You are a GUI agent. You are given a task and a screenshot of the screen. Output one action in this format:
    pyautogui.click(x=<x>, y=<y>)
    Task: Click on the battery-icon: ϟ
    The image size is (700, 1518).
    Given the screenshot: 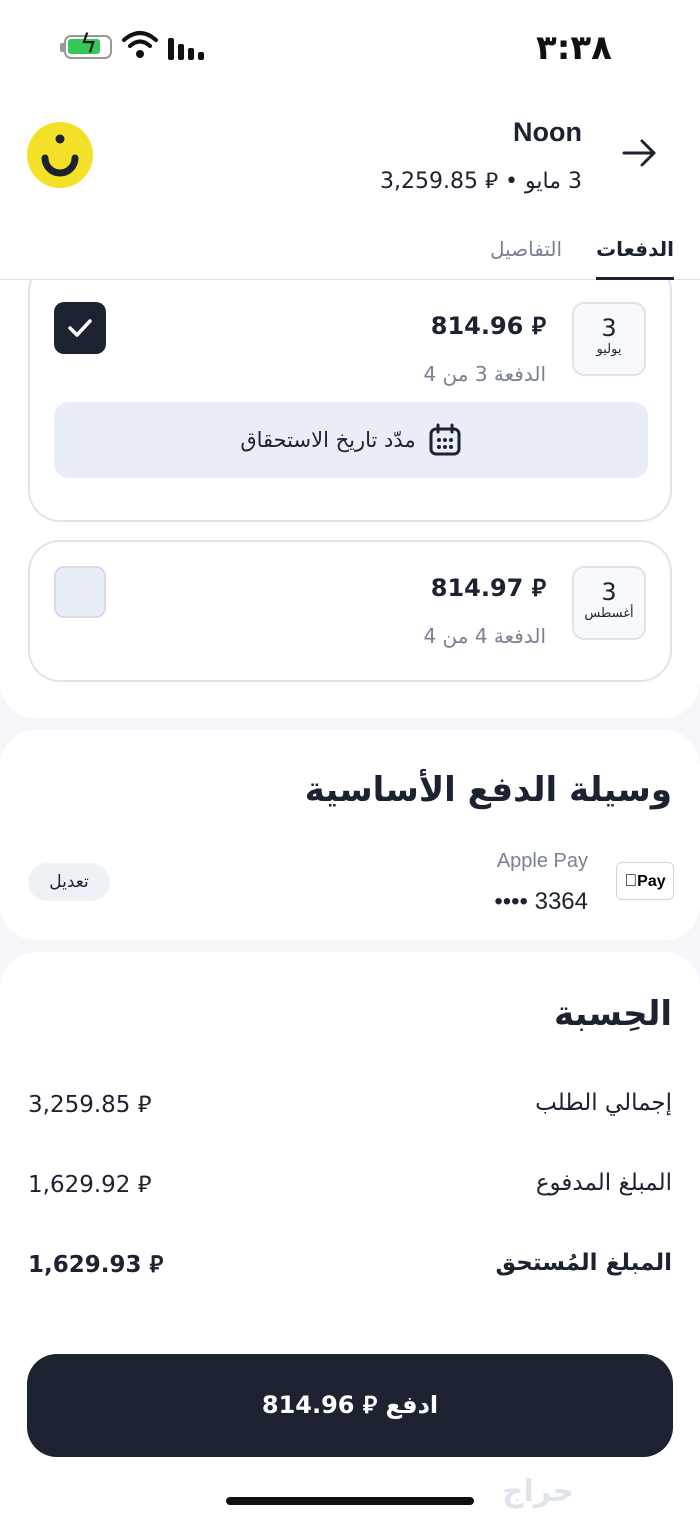 What is the action you would take?
    pyautogui.click(x=86, y=45)
    